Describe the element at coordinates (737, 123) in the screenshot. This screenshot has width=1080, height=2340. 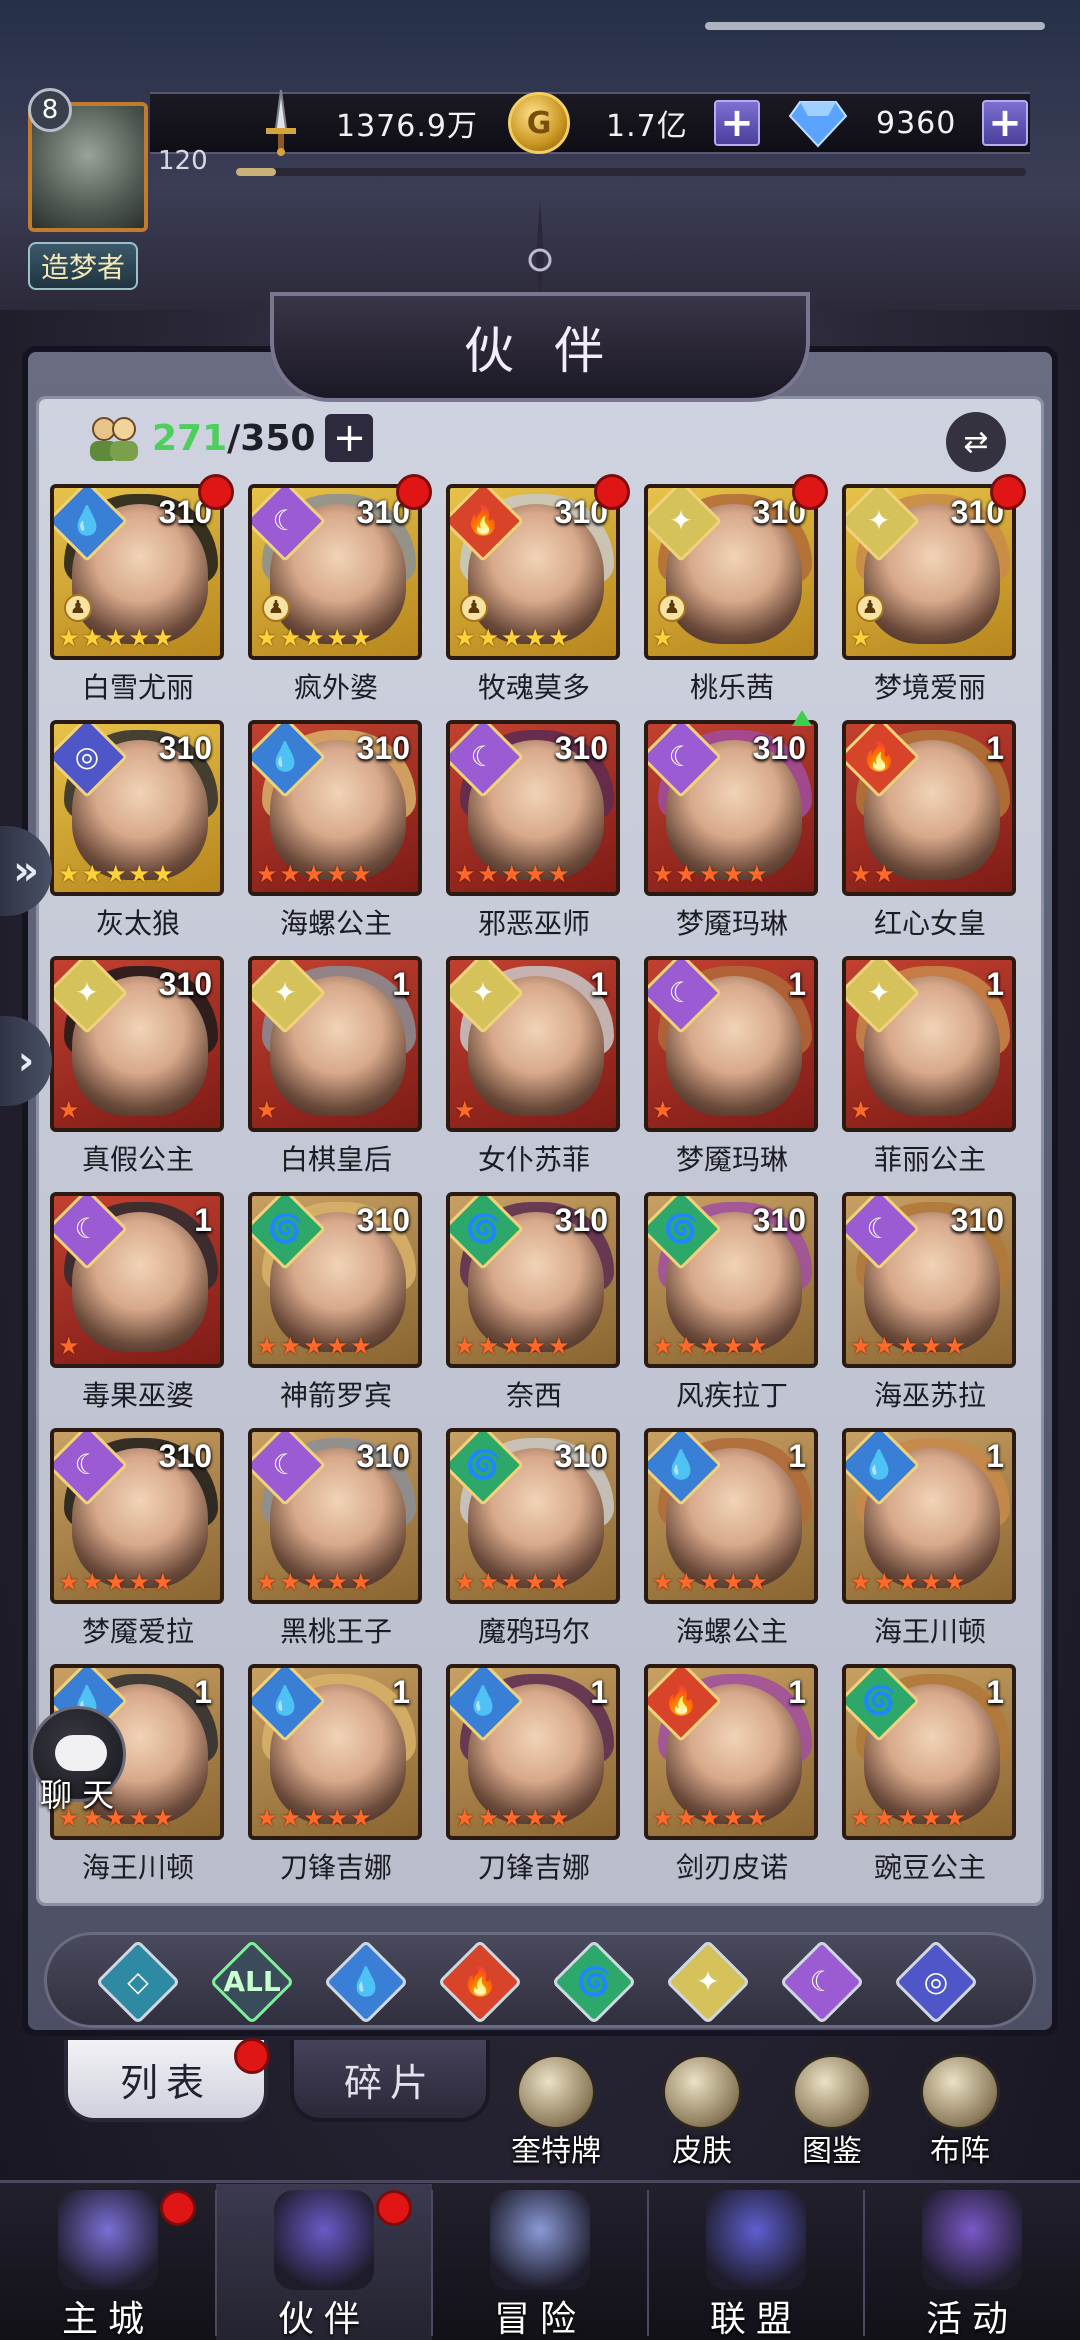
I see `add-gold-button: +` at that location.